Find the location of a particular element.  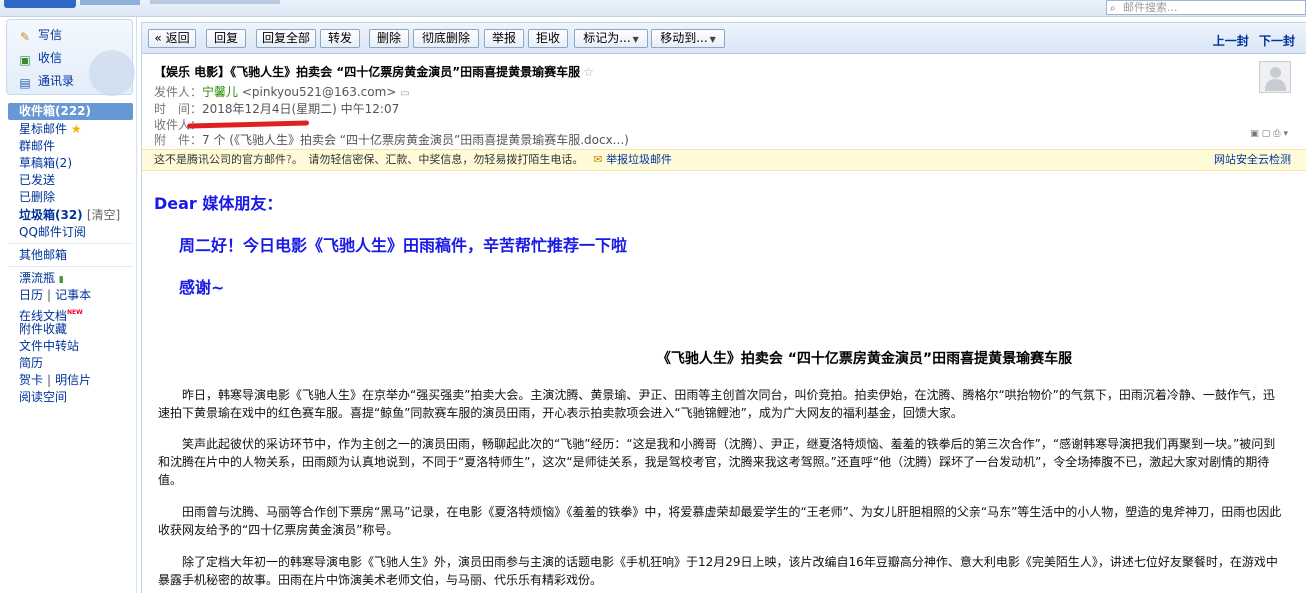

app-calendar-notes: 日历 | 记事本 is located at coordinates (70, 295).